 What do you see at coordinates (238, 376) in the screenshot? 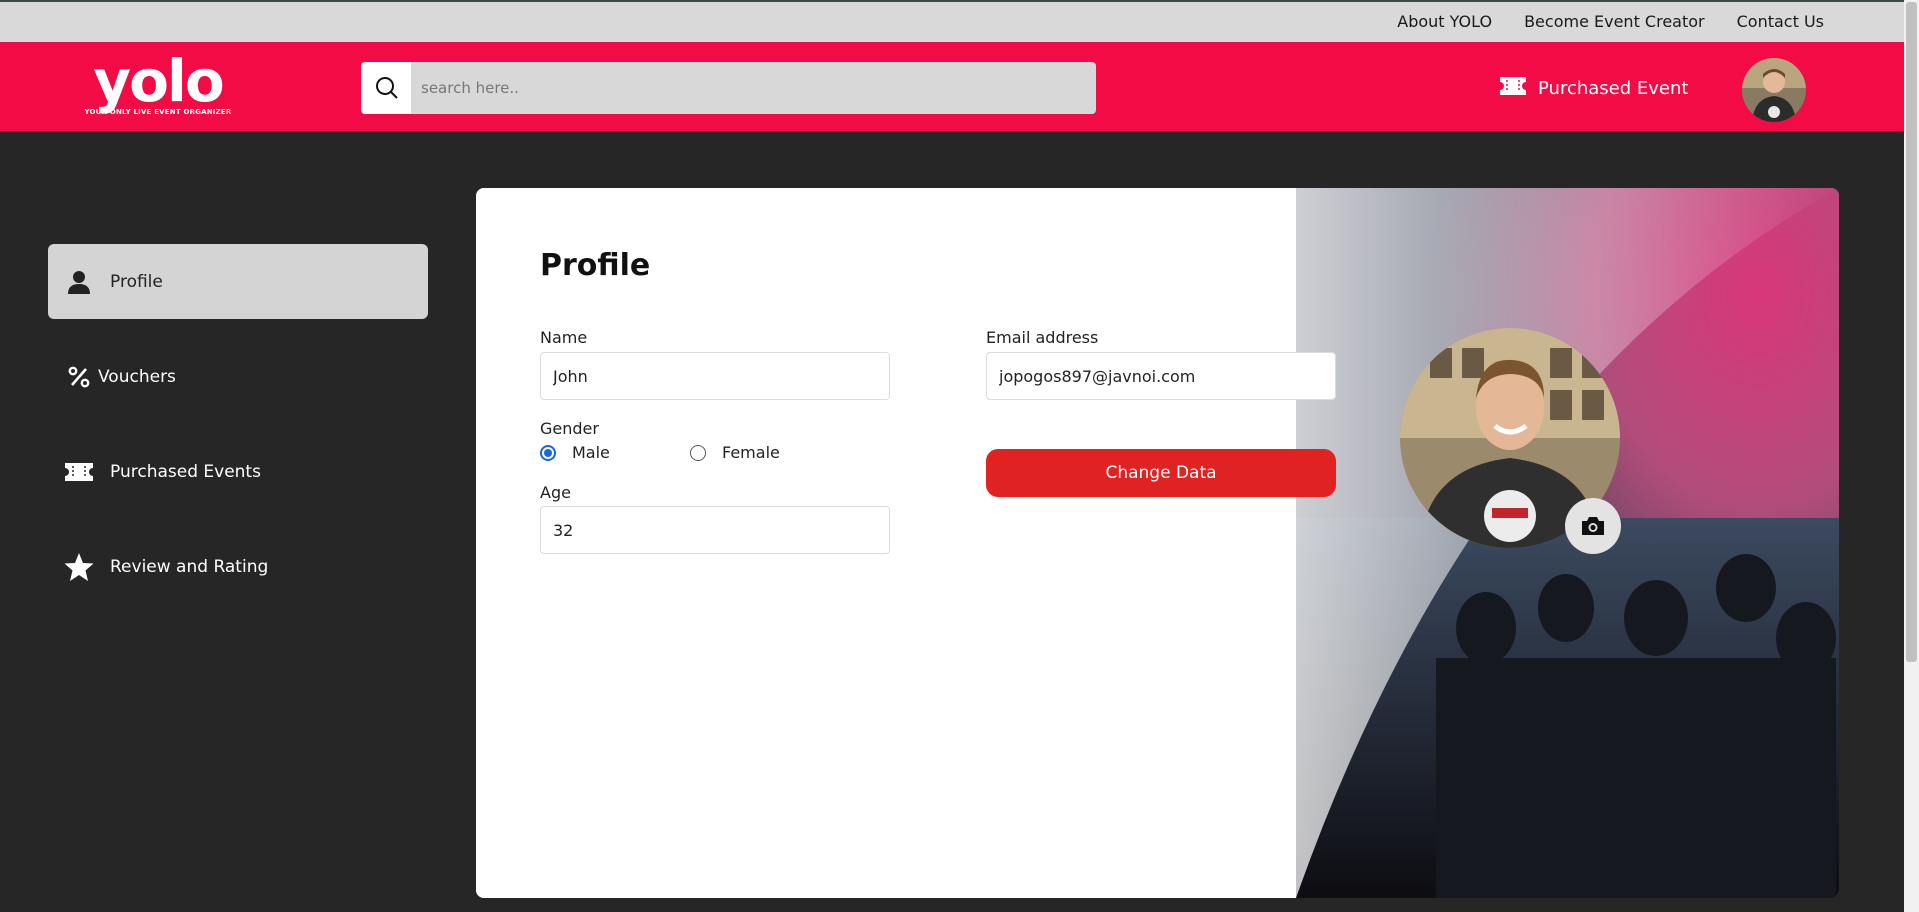
I see `sidebar-item-vouchers: Vouchers` at bounding box center [238, 376].